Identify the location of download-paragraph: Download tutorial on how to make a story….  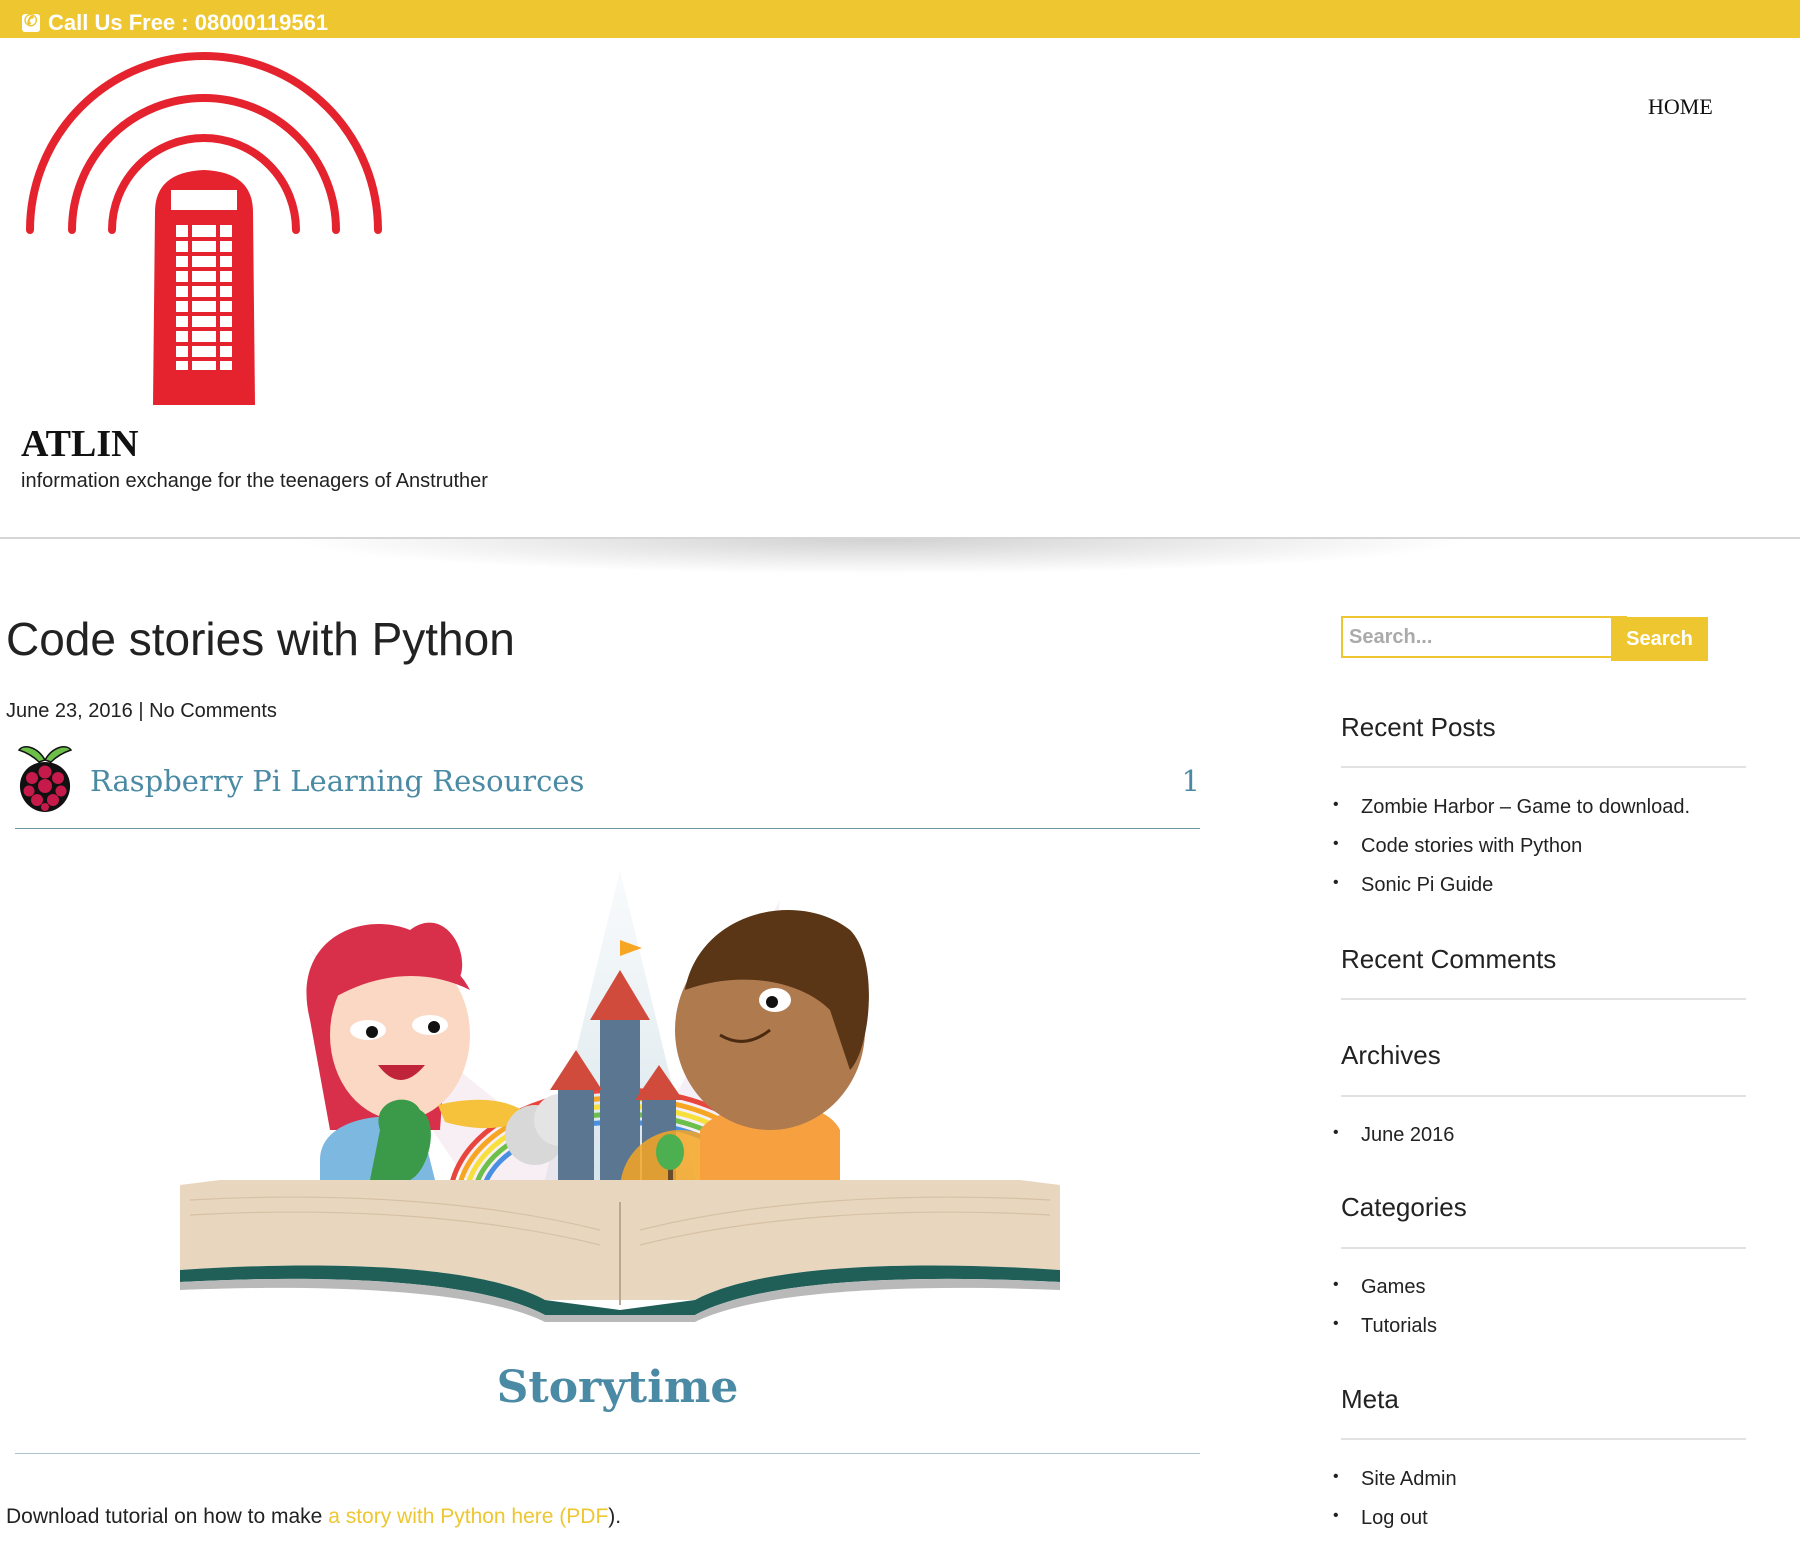
(313, 1517).